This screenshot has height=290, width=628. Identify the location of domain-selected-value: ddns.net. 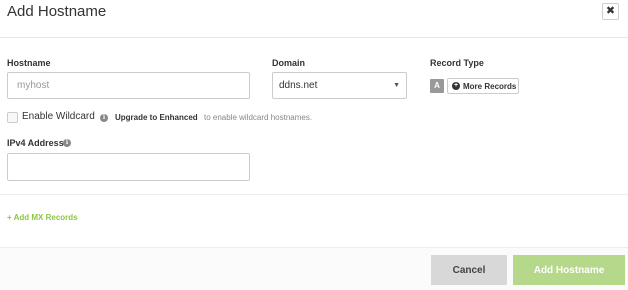
(298, 85).